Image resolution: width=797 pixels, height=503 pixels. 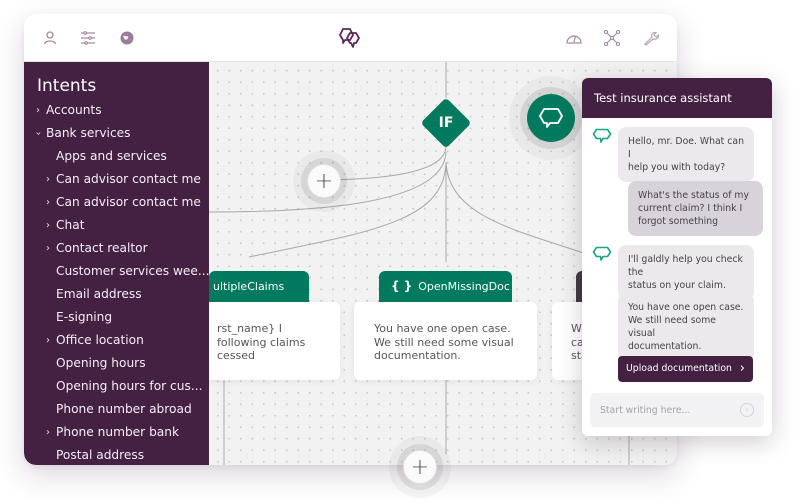 I want to click on user-icon, so click(x=50, y=38).